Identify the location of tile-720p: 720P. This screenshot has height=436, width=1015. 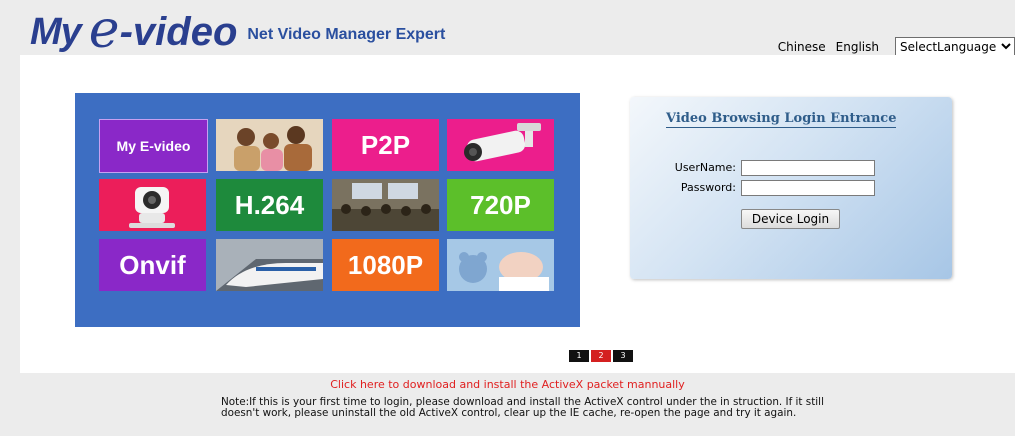
(500, 205).